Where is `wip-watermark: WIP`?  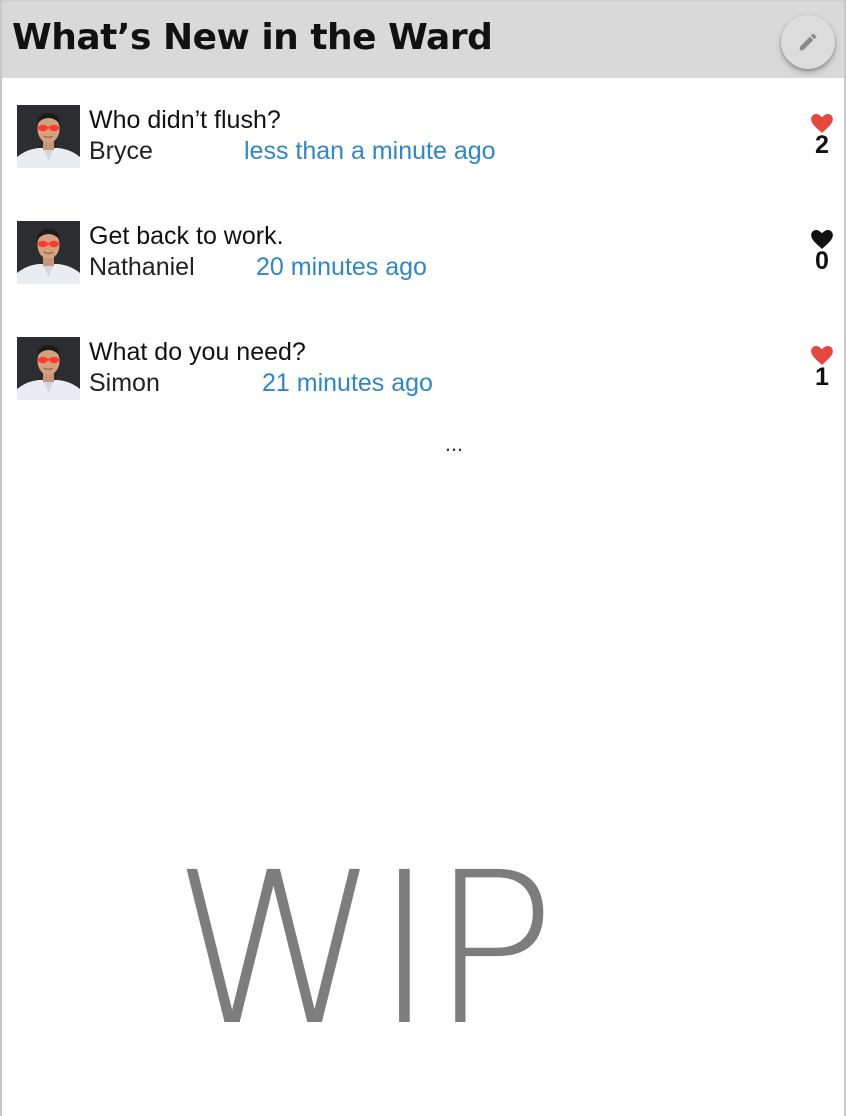
wip-watermark: WIP is located at coordinates (364, 949).